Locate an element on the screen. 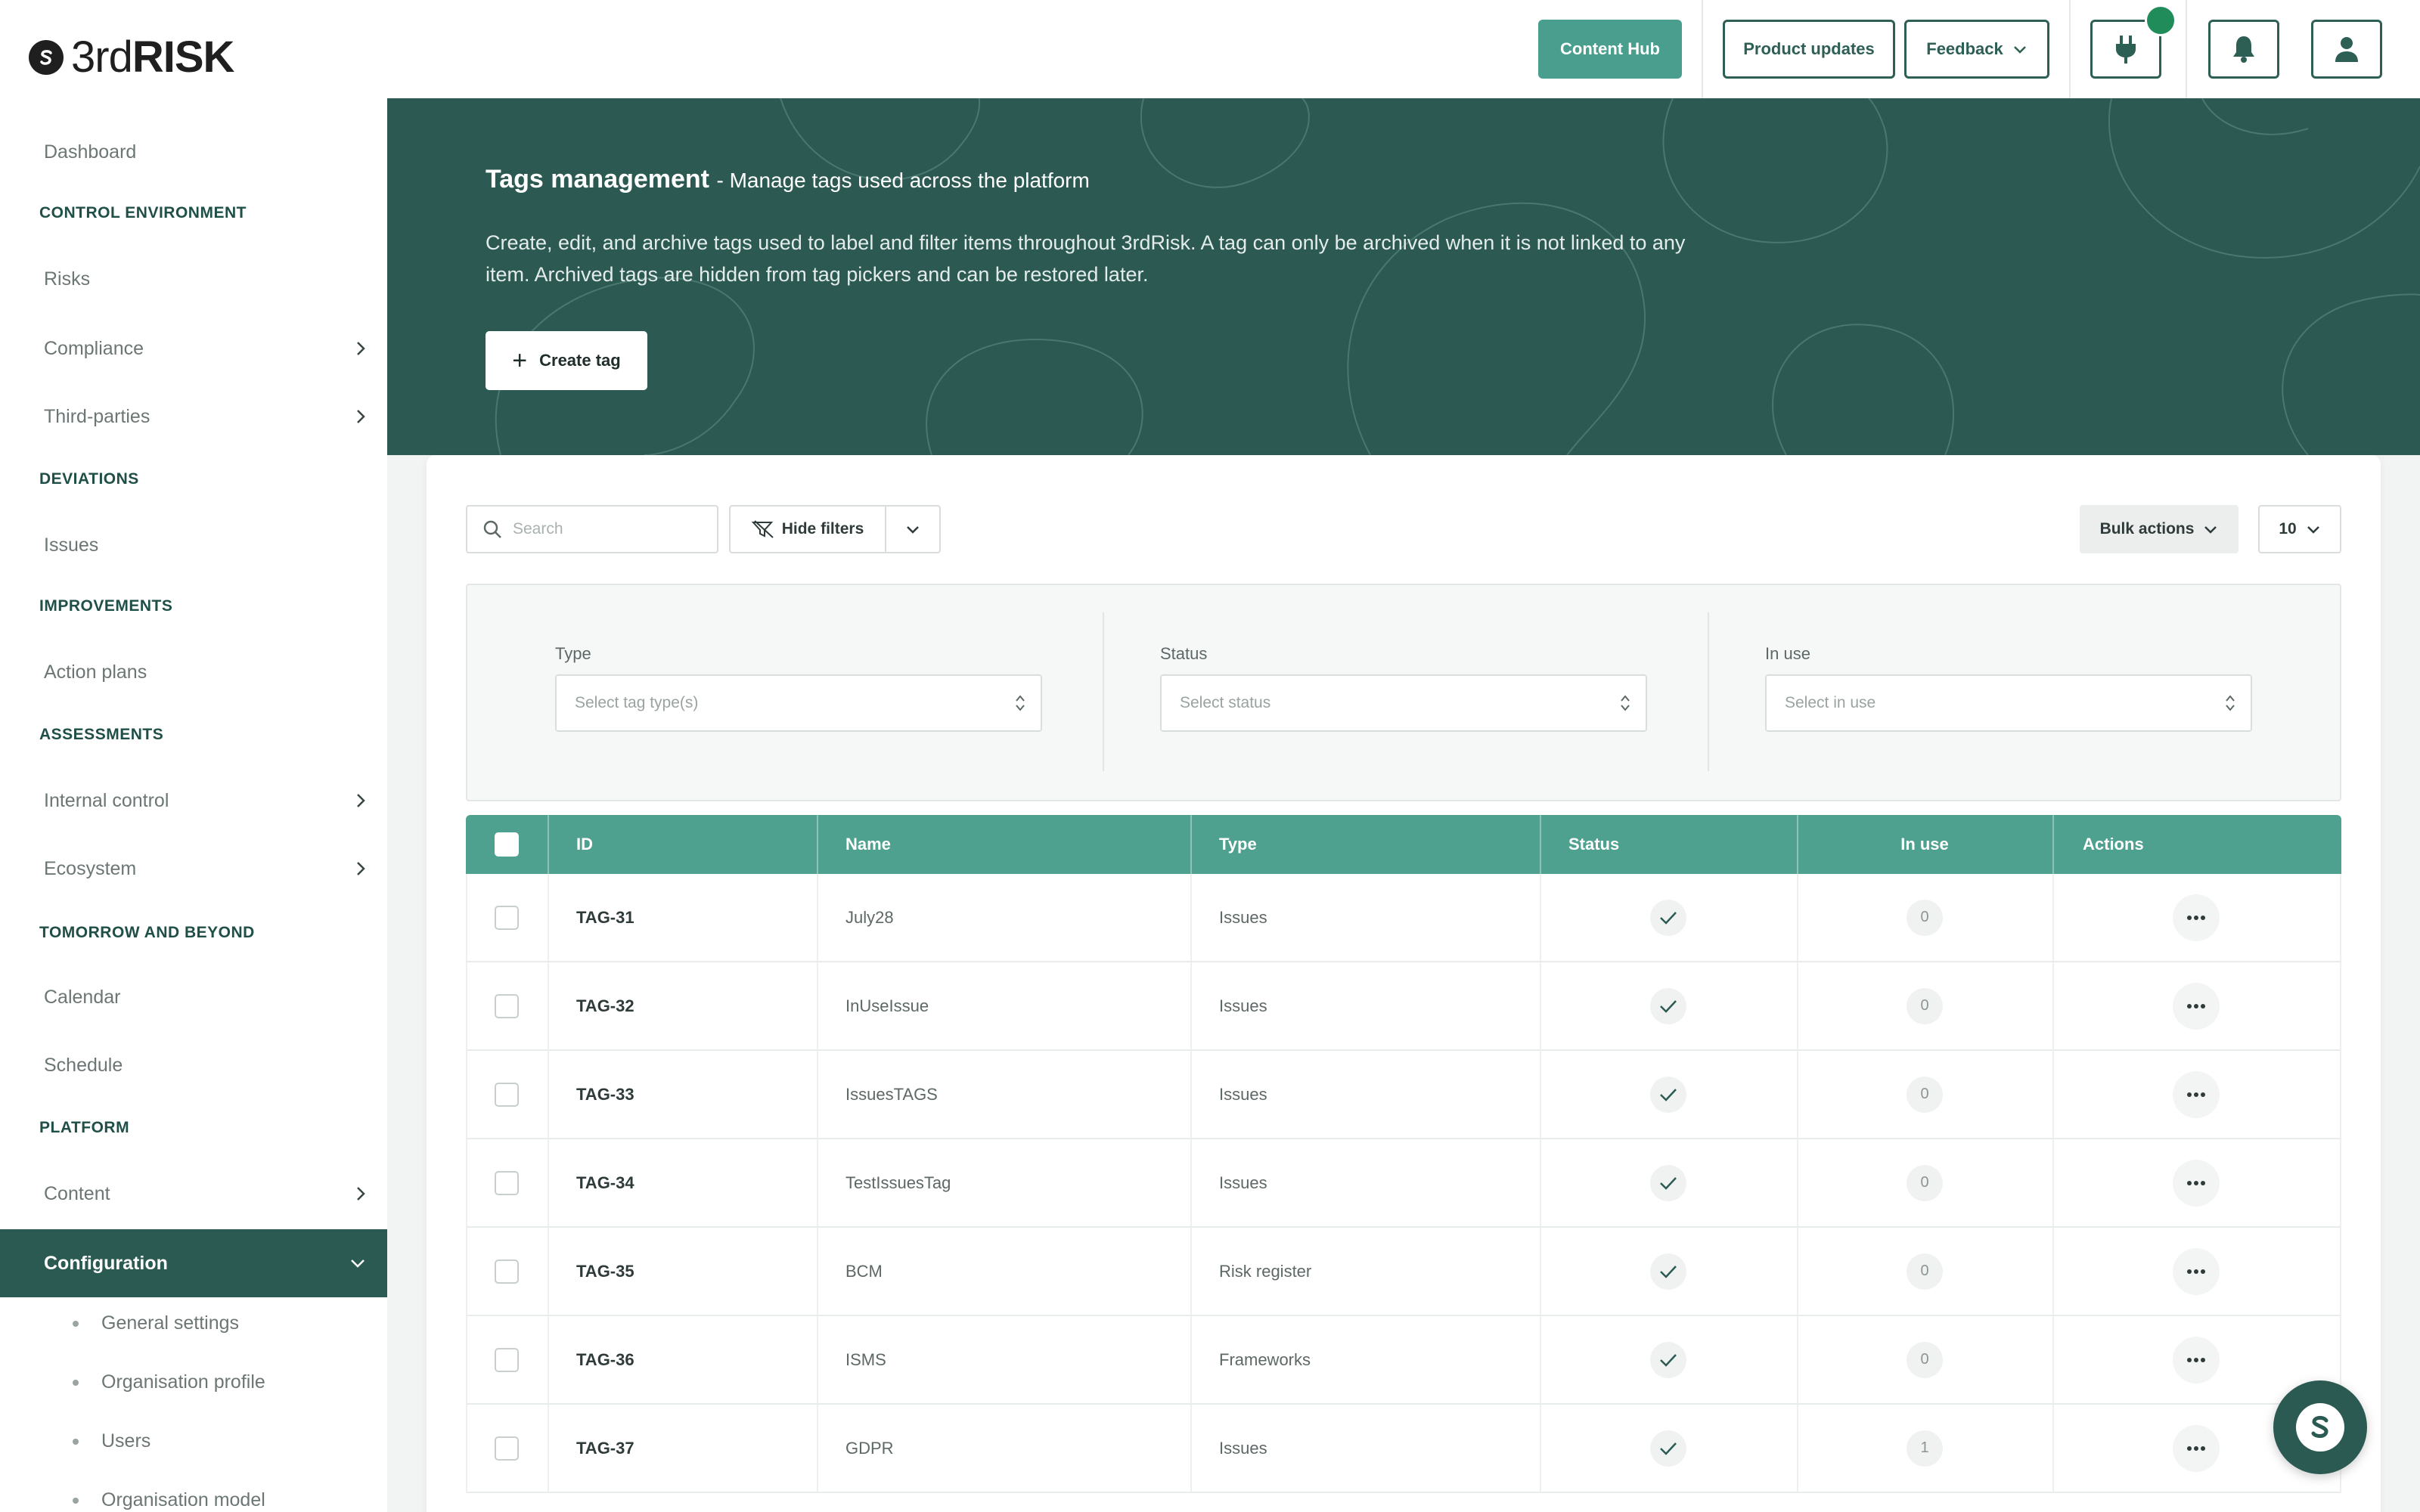 The width and height of the screenshot is (2420, 1512). type-select: Select tag type(s) is located at coordinates (798, 703).